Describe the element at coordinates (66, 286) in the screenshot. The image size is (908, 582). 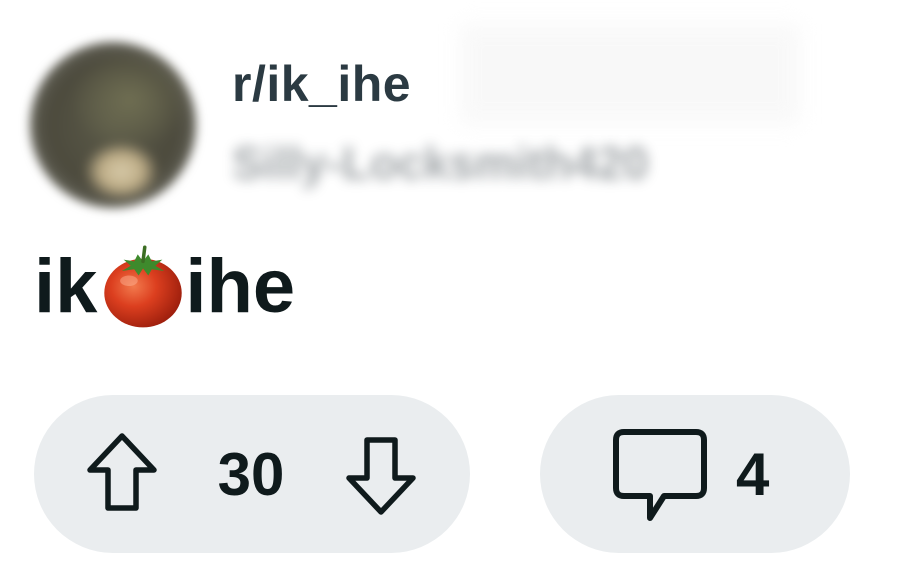
I see `post-title-text-start: ik` at that location.